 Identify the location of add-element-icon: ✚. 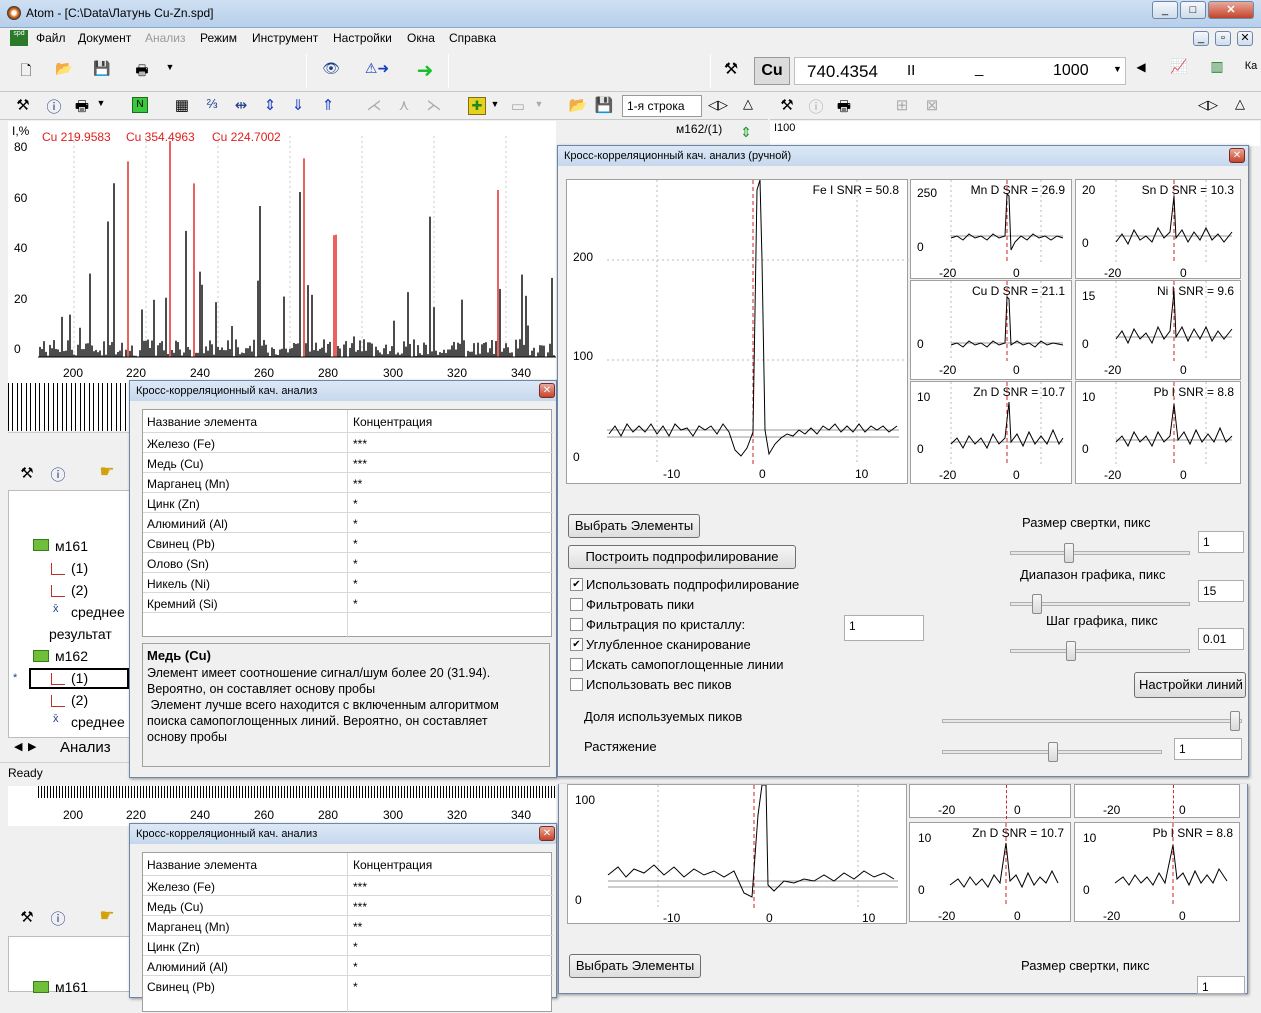
(477, 106).